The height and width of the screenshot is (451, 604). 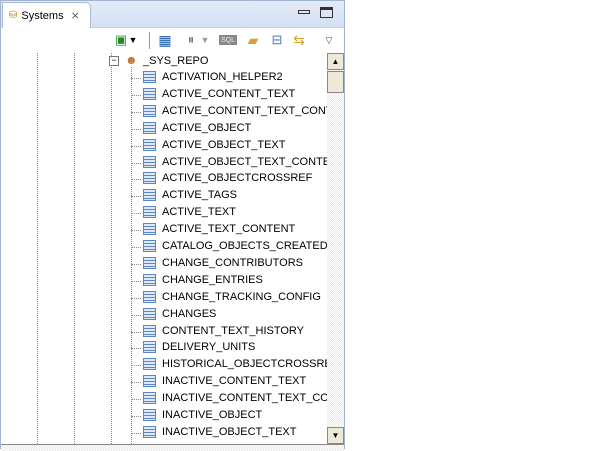 What do you see at coordinates (229, 431) in the screenshot?
I see `table-label: INACTIVE_OBJECT_TEXT` at bounding box center [229, 431].